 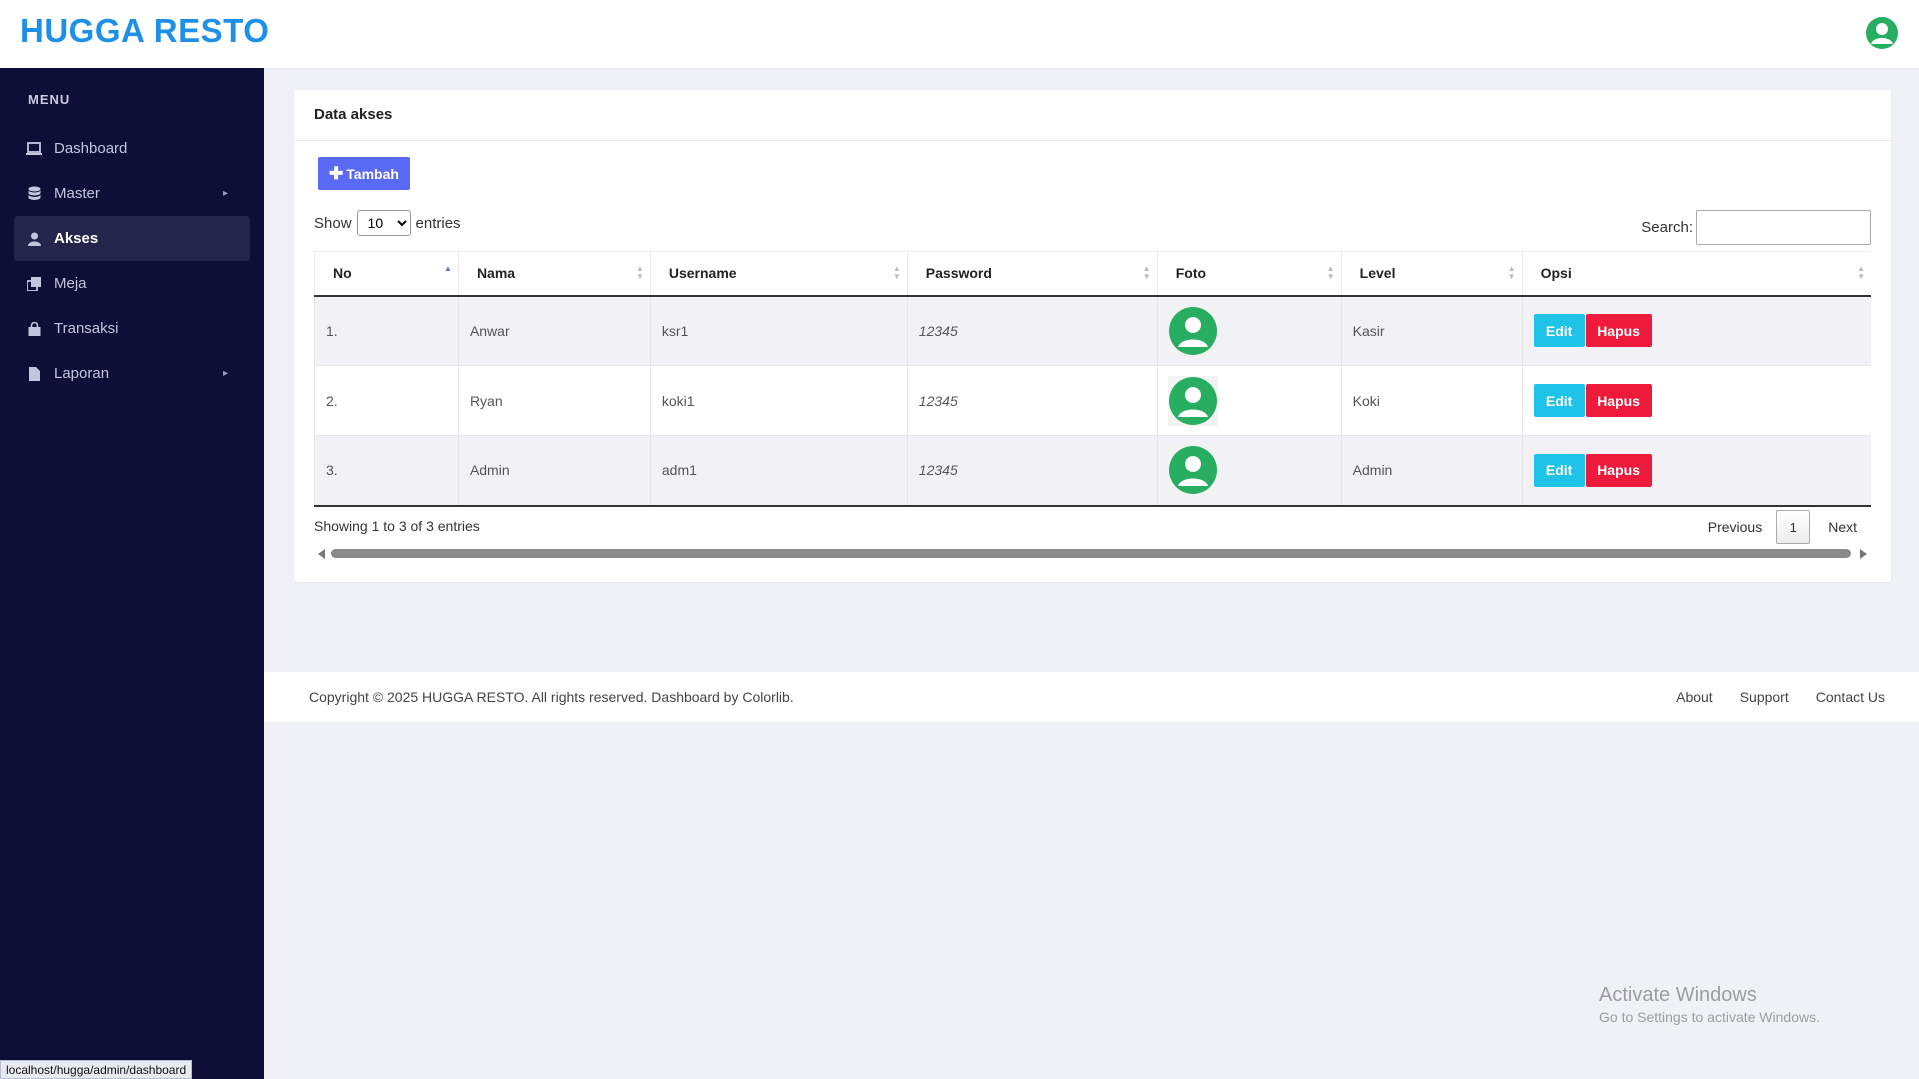 What do you see at coordinates (1694, 697) in the screenshot?
I see `footer-link-about: About` at bounding box center [1694, 697].